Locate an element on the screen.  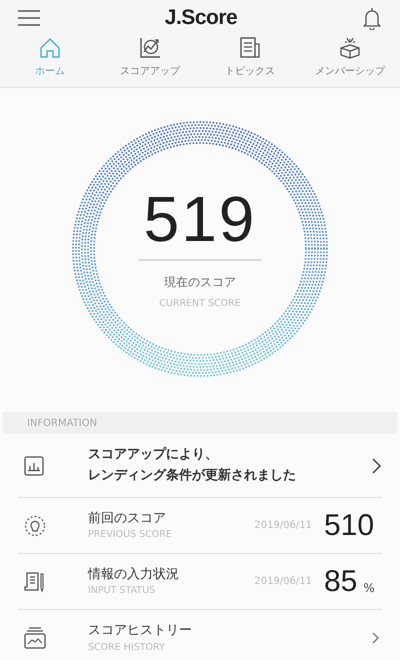
info-row: 前回のスコア PREVIOUS SCORE 2019/06/11 510 is located at coordinates (200, 526).